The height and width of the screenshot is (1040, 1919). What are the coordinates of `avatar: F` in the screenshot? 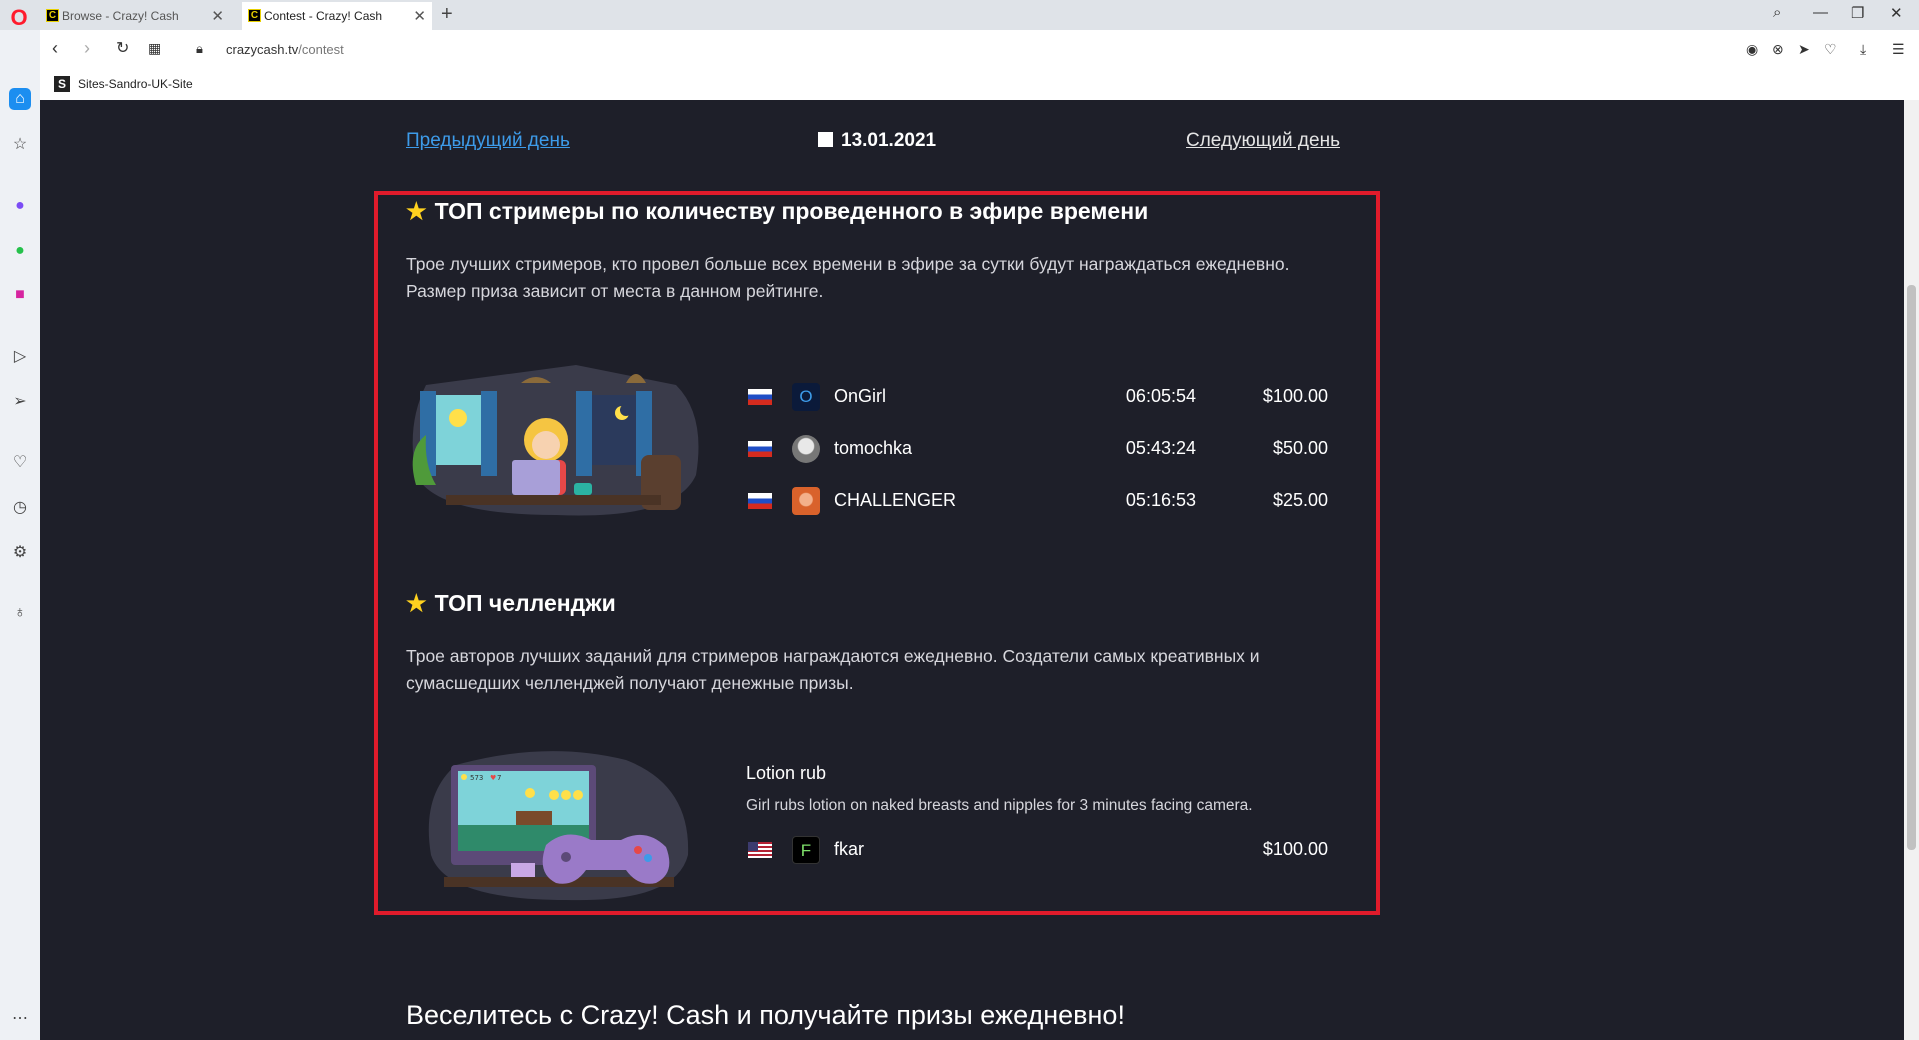 It's located at (806, 850).